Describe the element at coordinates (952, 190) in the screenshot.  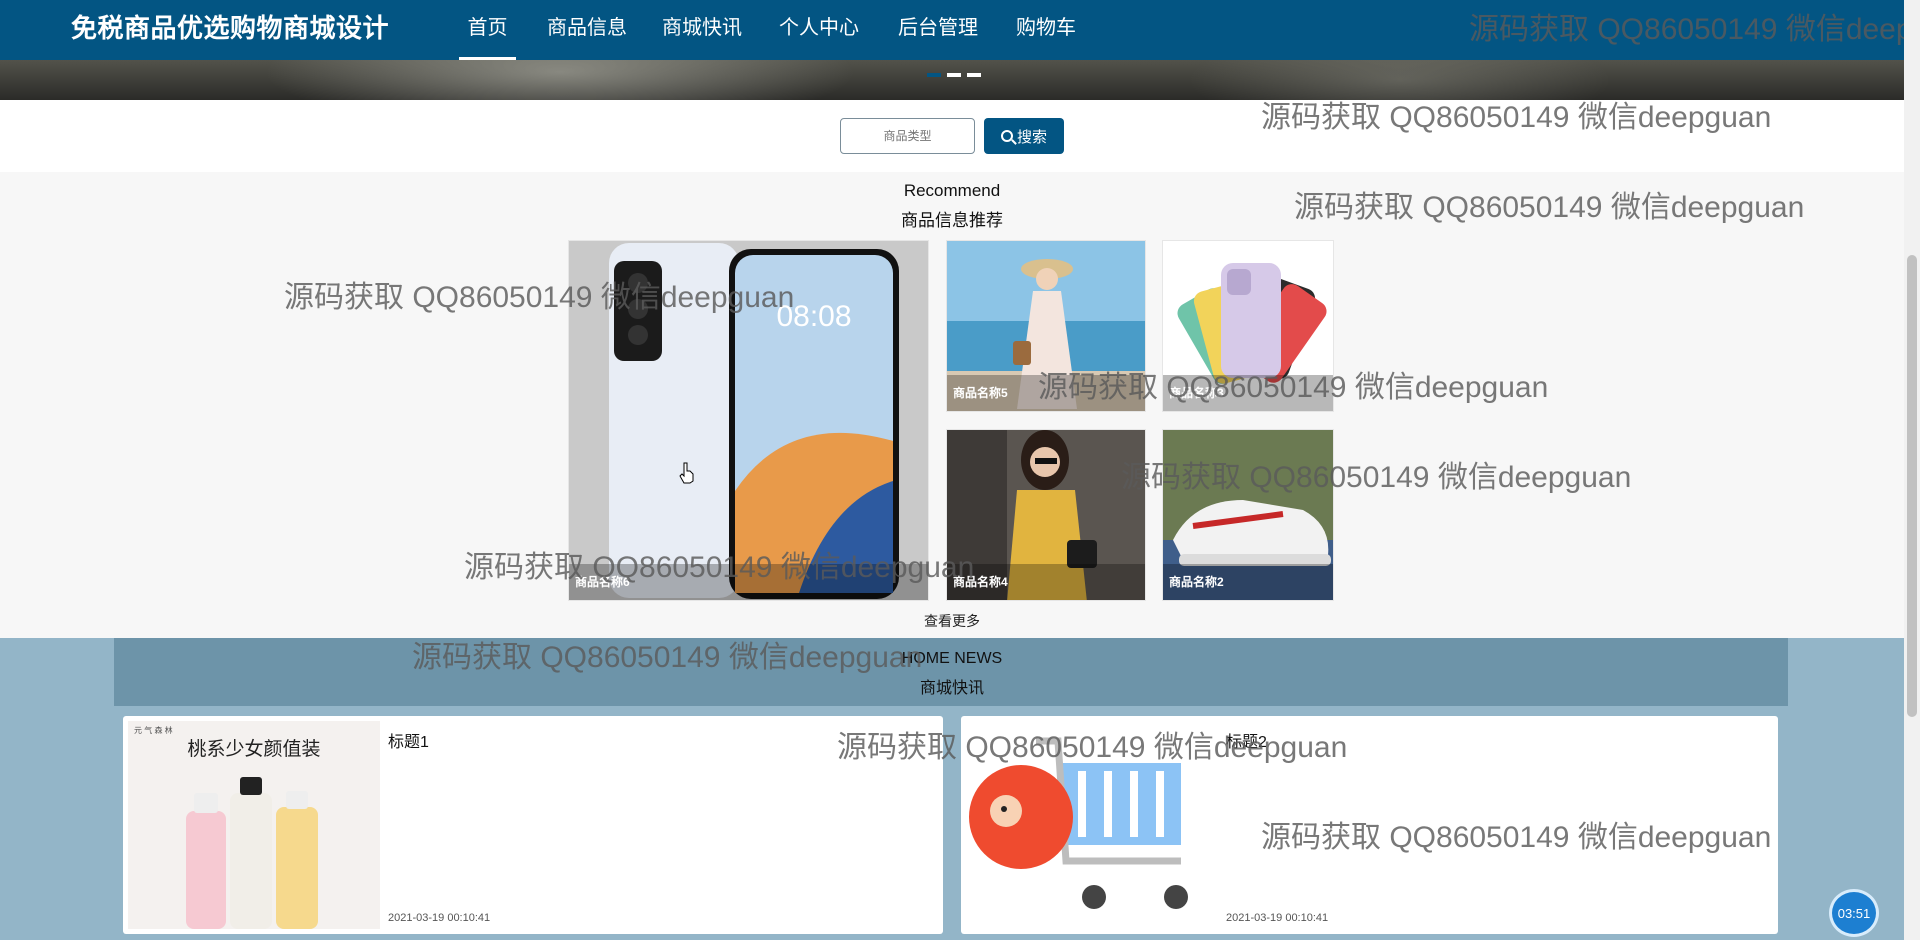
I see `recommend-title-en: Recommend` at that location.